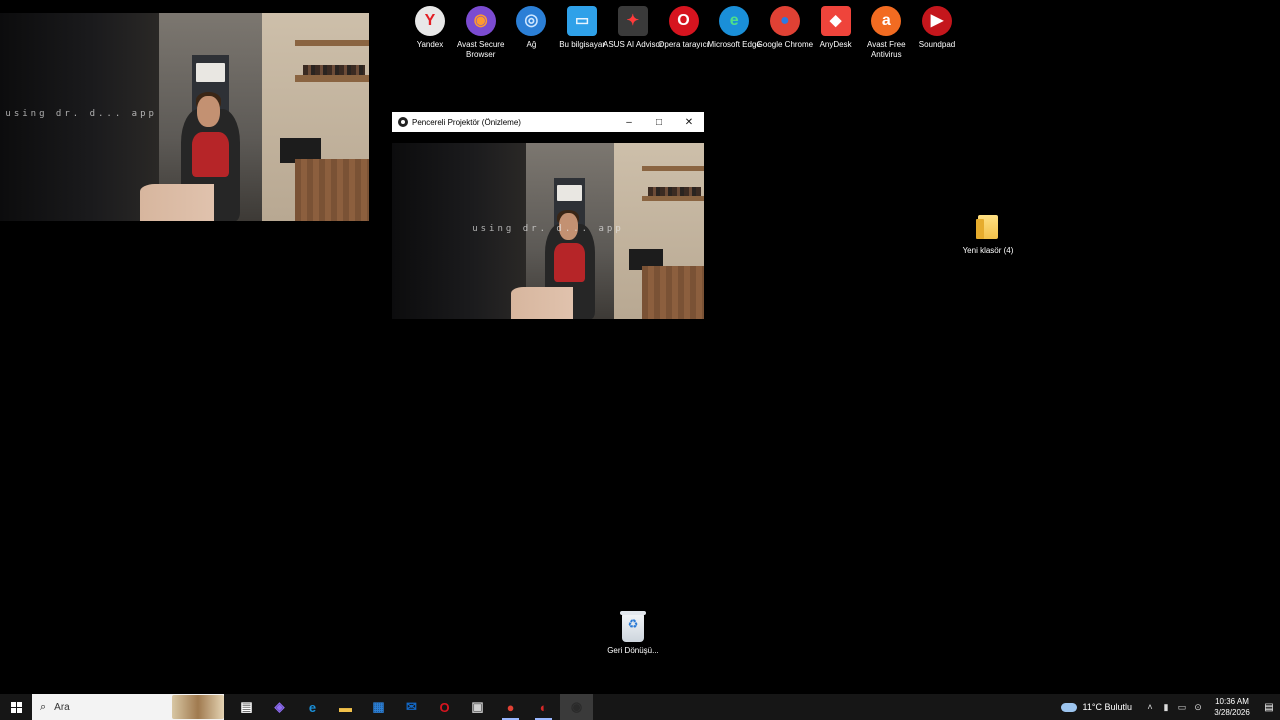 This screenshot has height=720, width=1280. What do you see at coordinates (403, 122) in the screenshot?
I see `obs-app-icon` at bounding box center [403, 122].